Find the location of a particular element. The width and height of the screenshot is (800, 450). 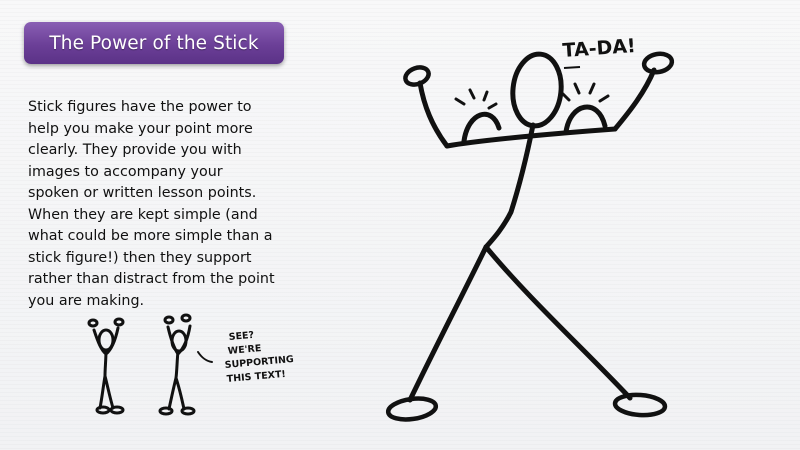

big-figure-right-arm is located at coordinates (634, 99).